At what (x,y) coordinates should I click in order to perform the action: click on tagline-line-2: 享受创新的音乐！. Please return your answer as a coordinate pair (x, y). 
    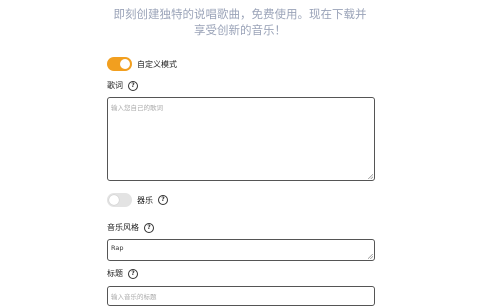
    Looking at the image, I should click on (240, 30).